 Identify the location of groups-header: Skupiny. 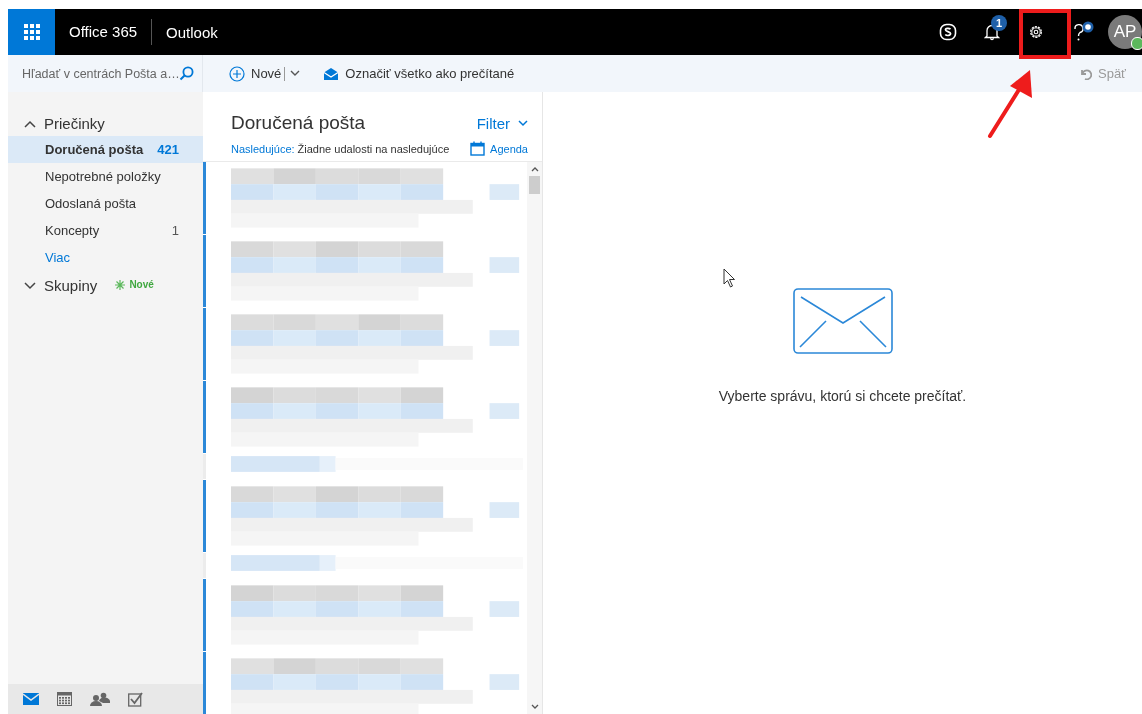
(53, 285).